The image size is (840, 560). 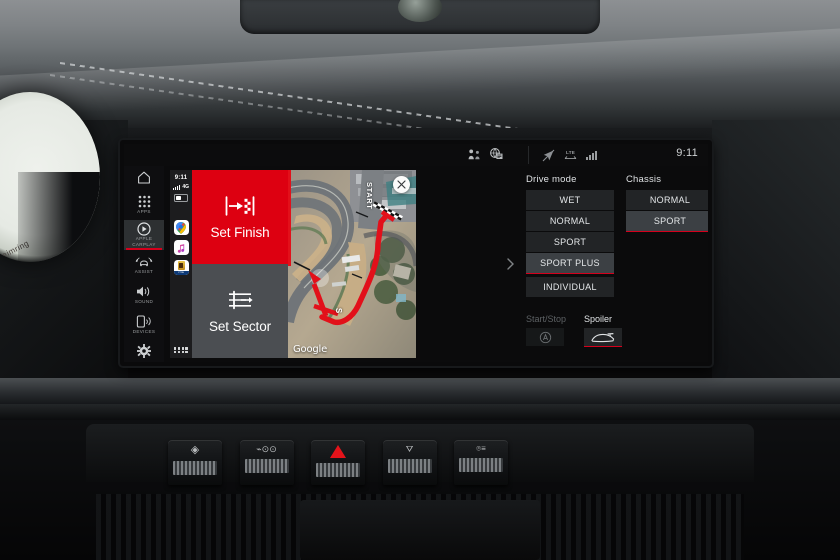 What do you see at coordinates (240, 311) in the screenshot?
I see `set-sector-tile: Set Sector` at bounding box center [240, 311].